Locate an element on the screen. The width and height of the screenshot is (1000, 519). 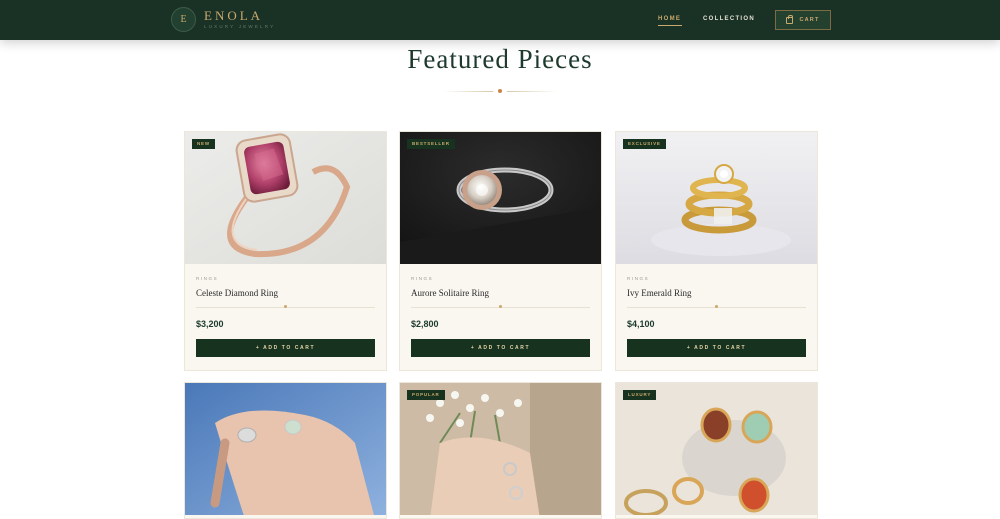
product-badge: LUXURY is located at coordinates (640, 395).